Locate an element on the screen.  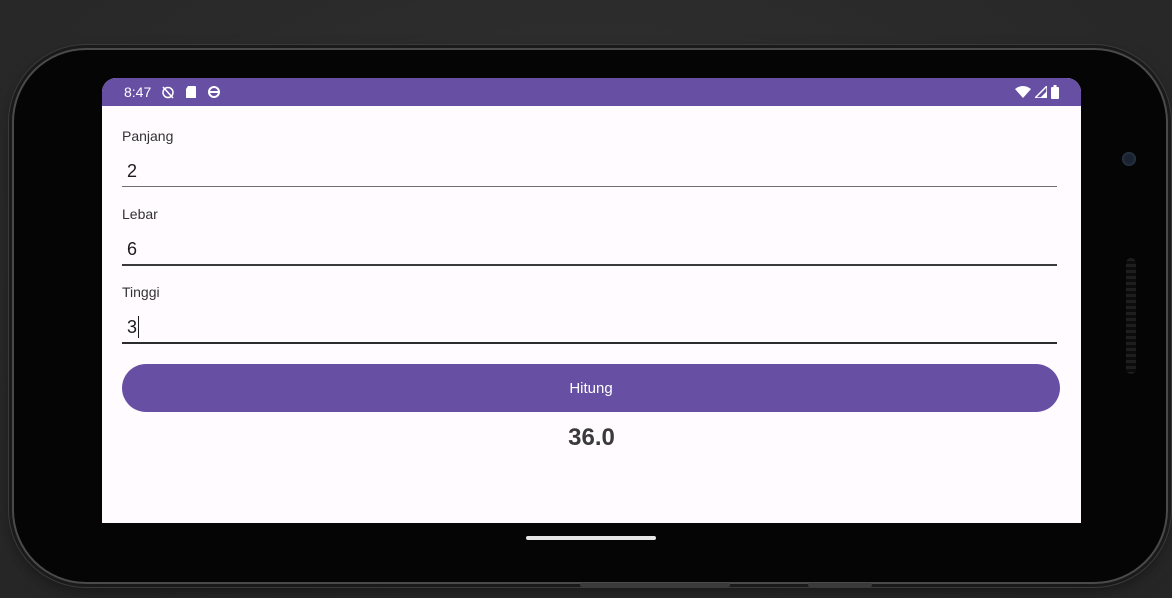
tinggi-value: 3 is located at coordinates (132, 327).